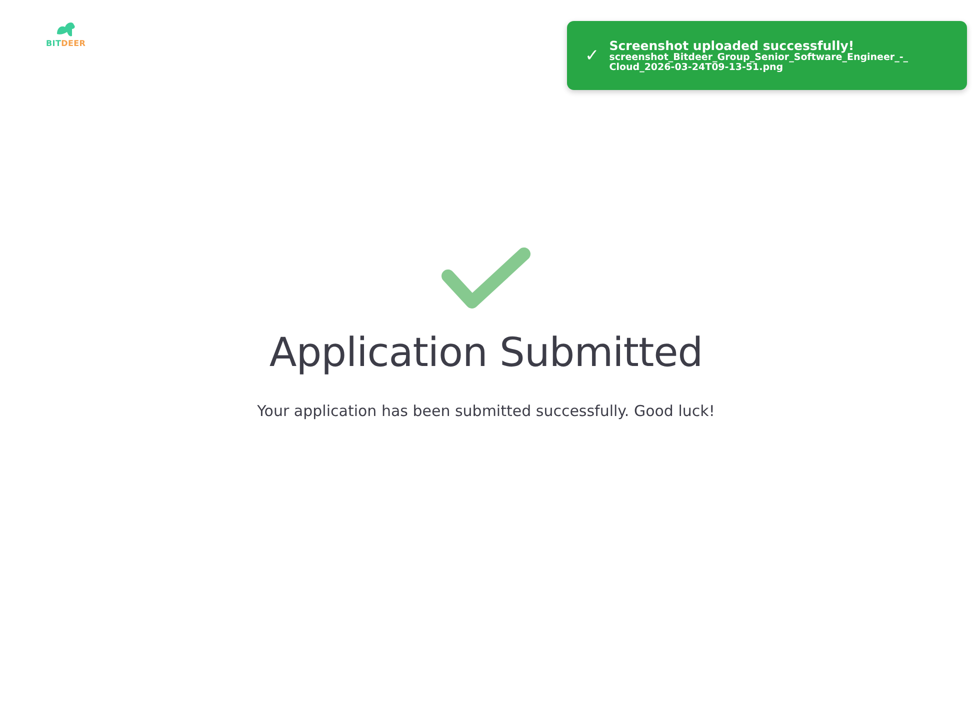  I want to click on logo-text: BITDEER, so click(66, 43).